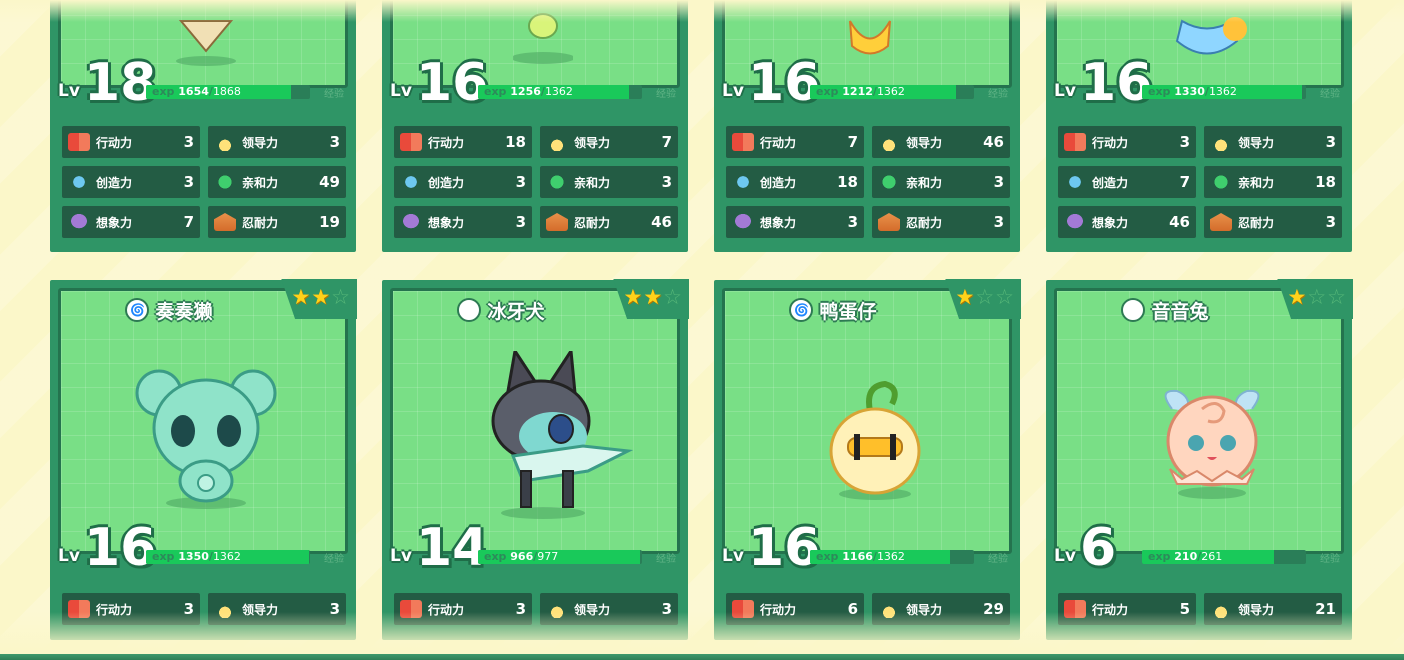 This screenshot has height=660, width=1404. Describe the element at coordinates (228, 92) in the screenshot. I see `exp-progress-bar: exp 1654/1868` at that location.